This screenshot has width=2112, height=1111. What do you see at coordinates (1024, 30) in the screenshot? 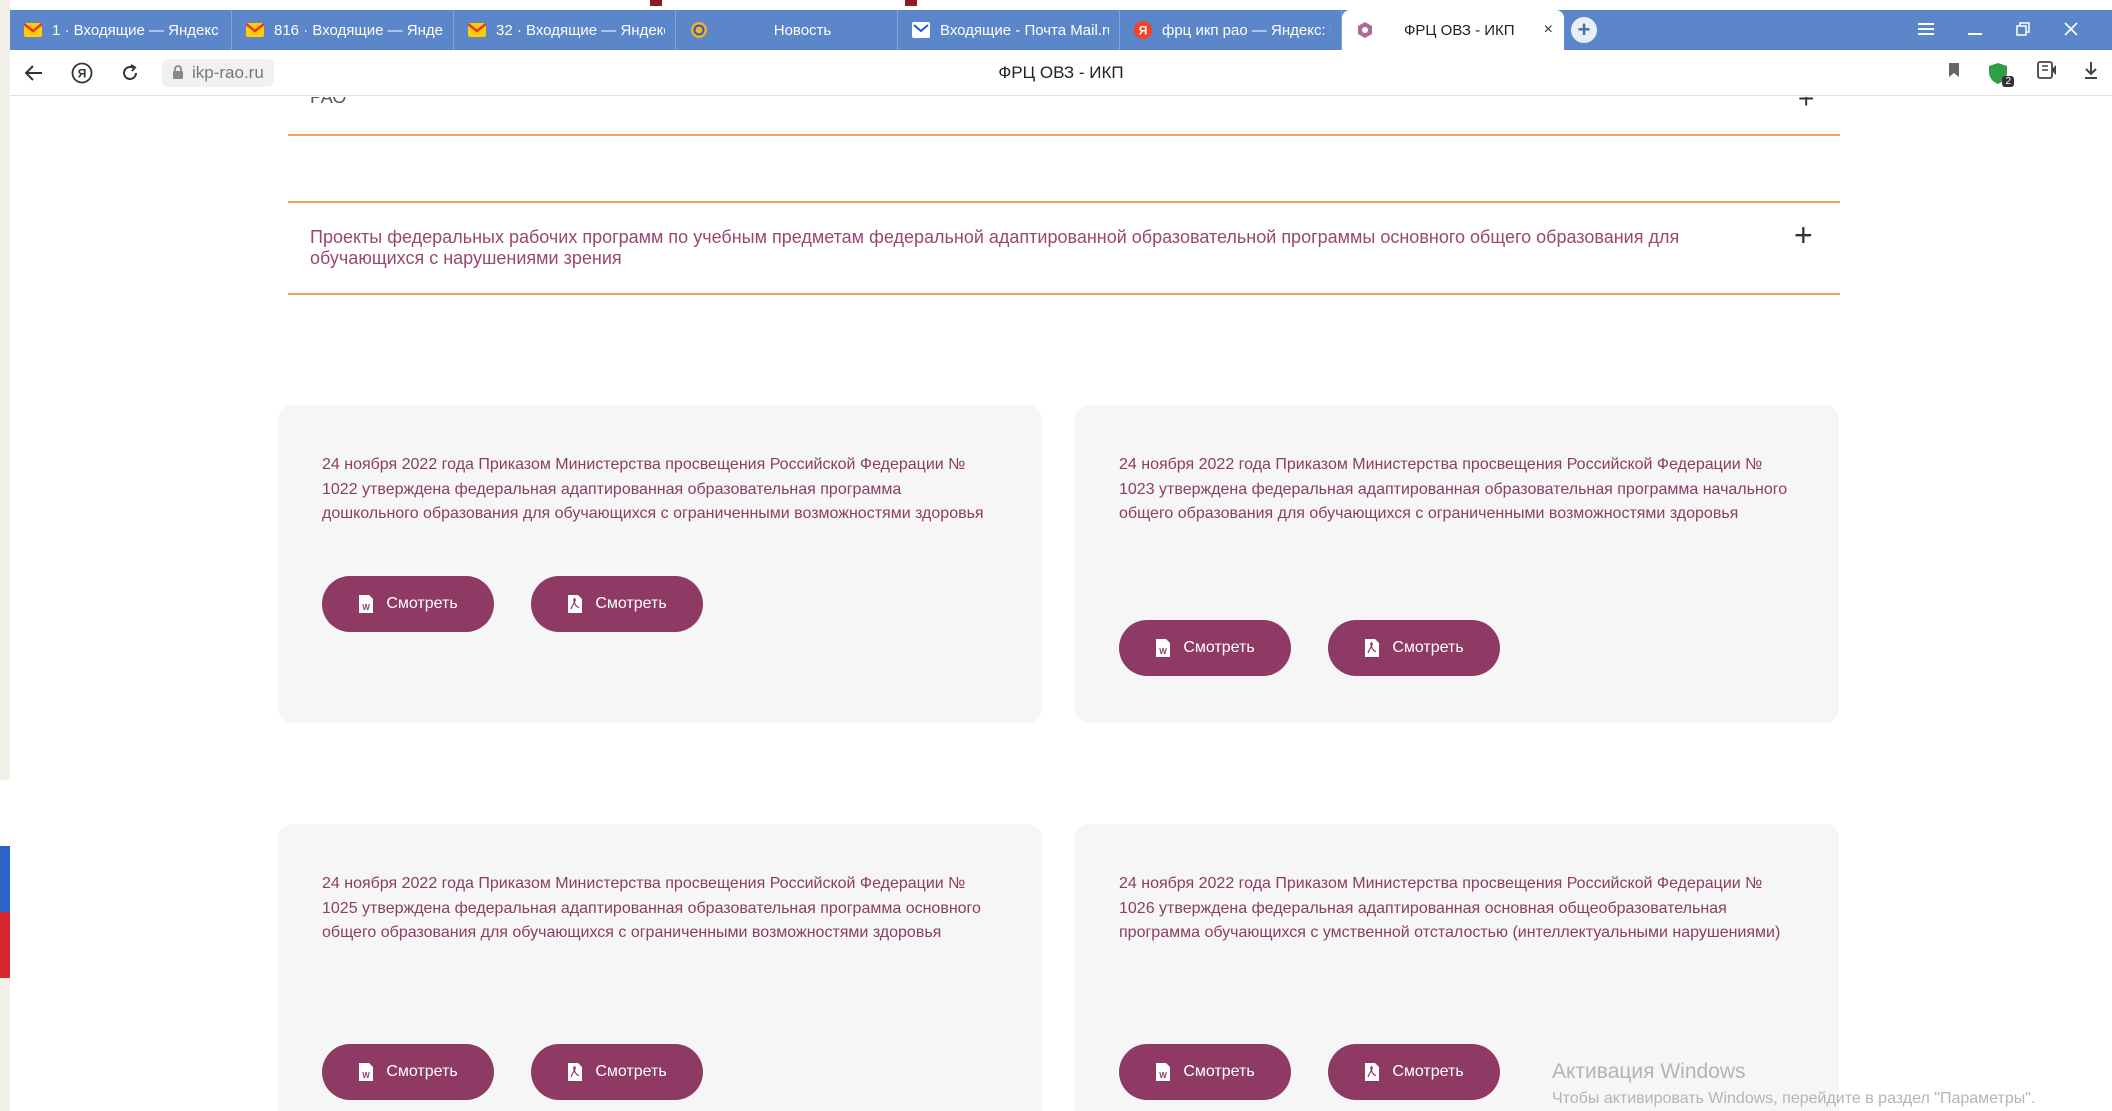
I see `tab-label: Входящие - Почта Mail.ru` at bounding box center [1024, 30].